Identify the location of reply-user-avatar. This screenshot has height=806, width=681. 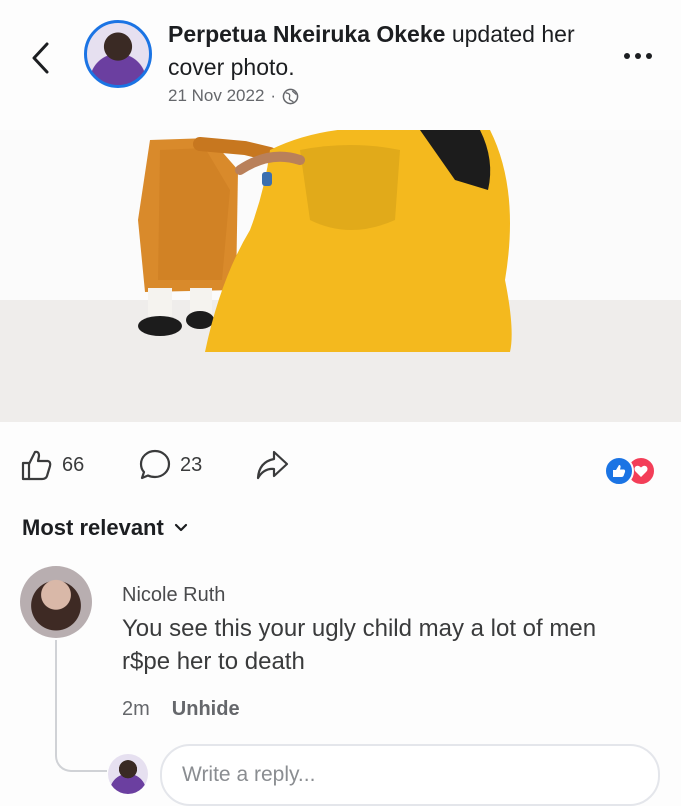
(128, 774).